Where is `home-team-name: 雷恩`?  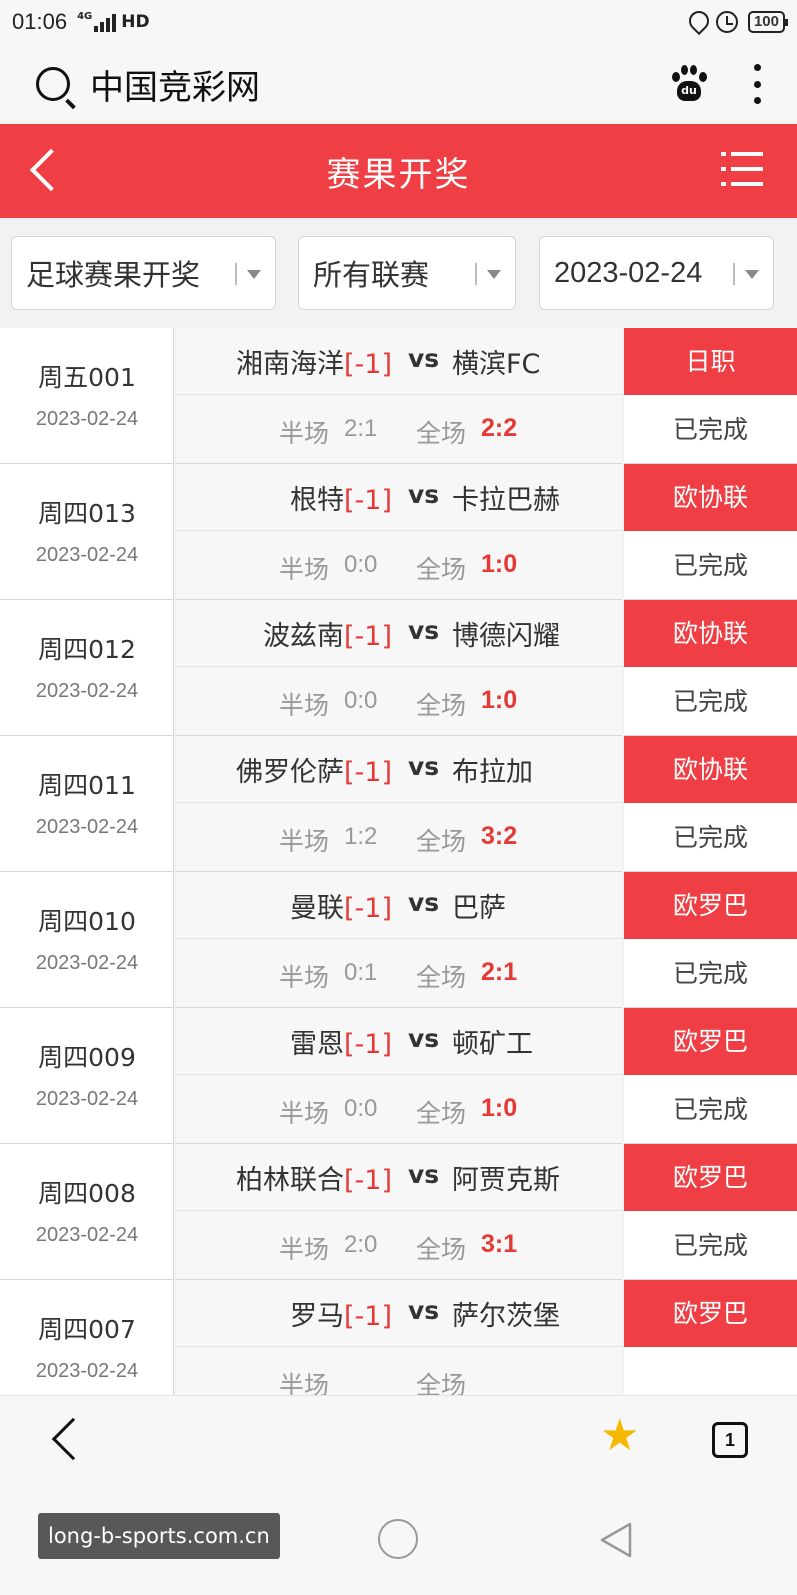 home-team-name: 雷恩 is located at coordinates (317, 1044).